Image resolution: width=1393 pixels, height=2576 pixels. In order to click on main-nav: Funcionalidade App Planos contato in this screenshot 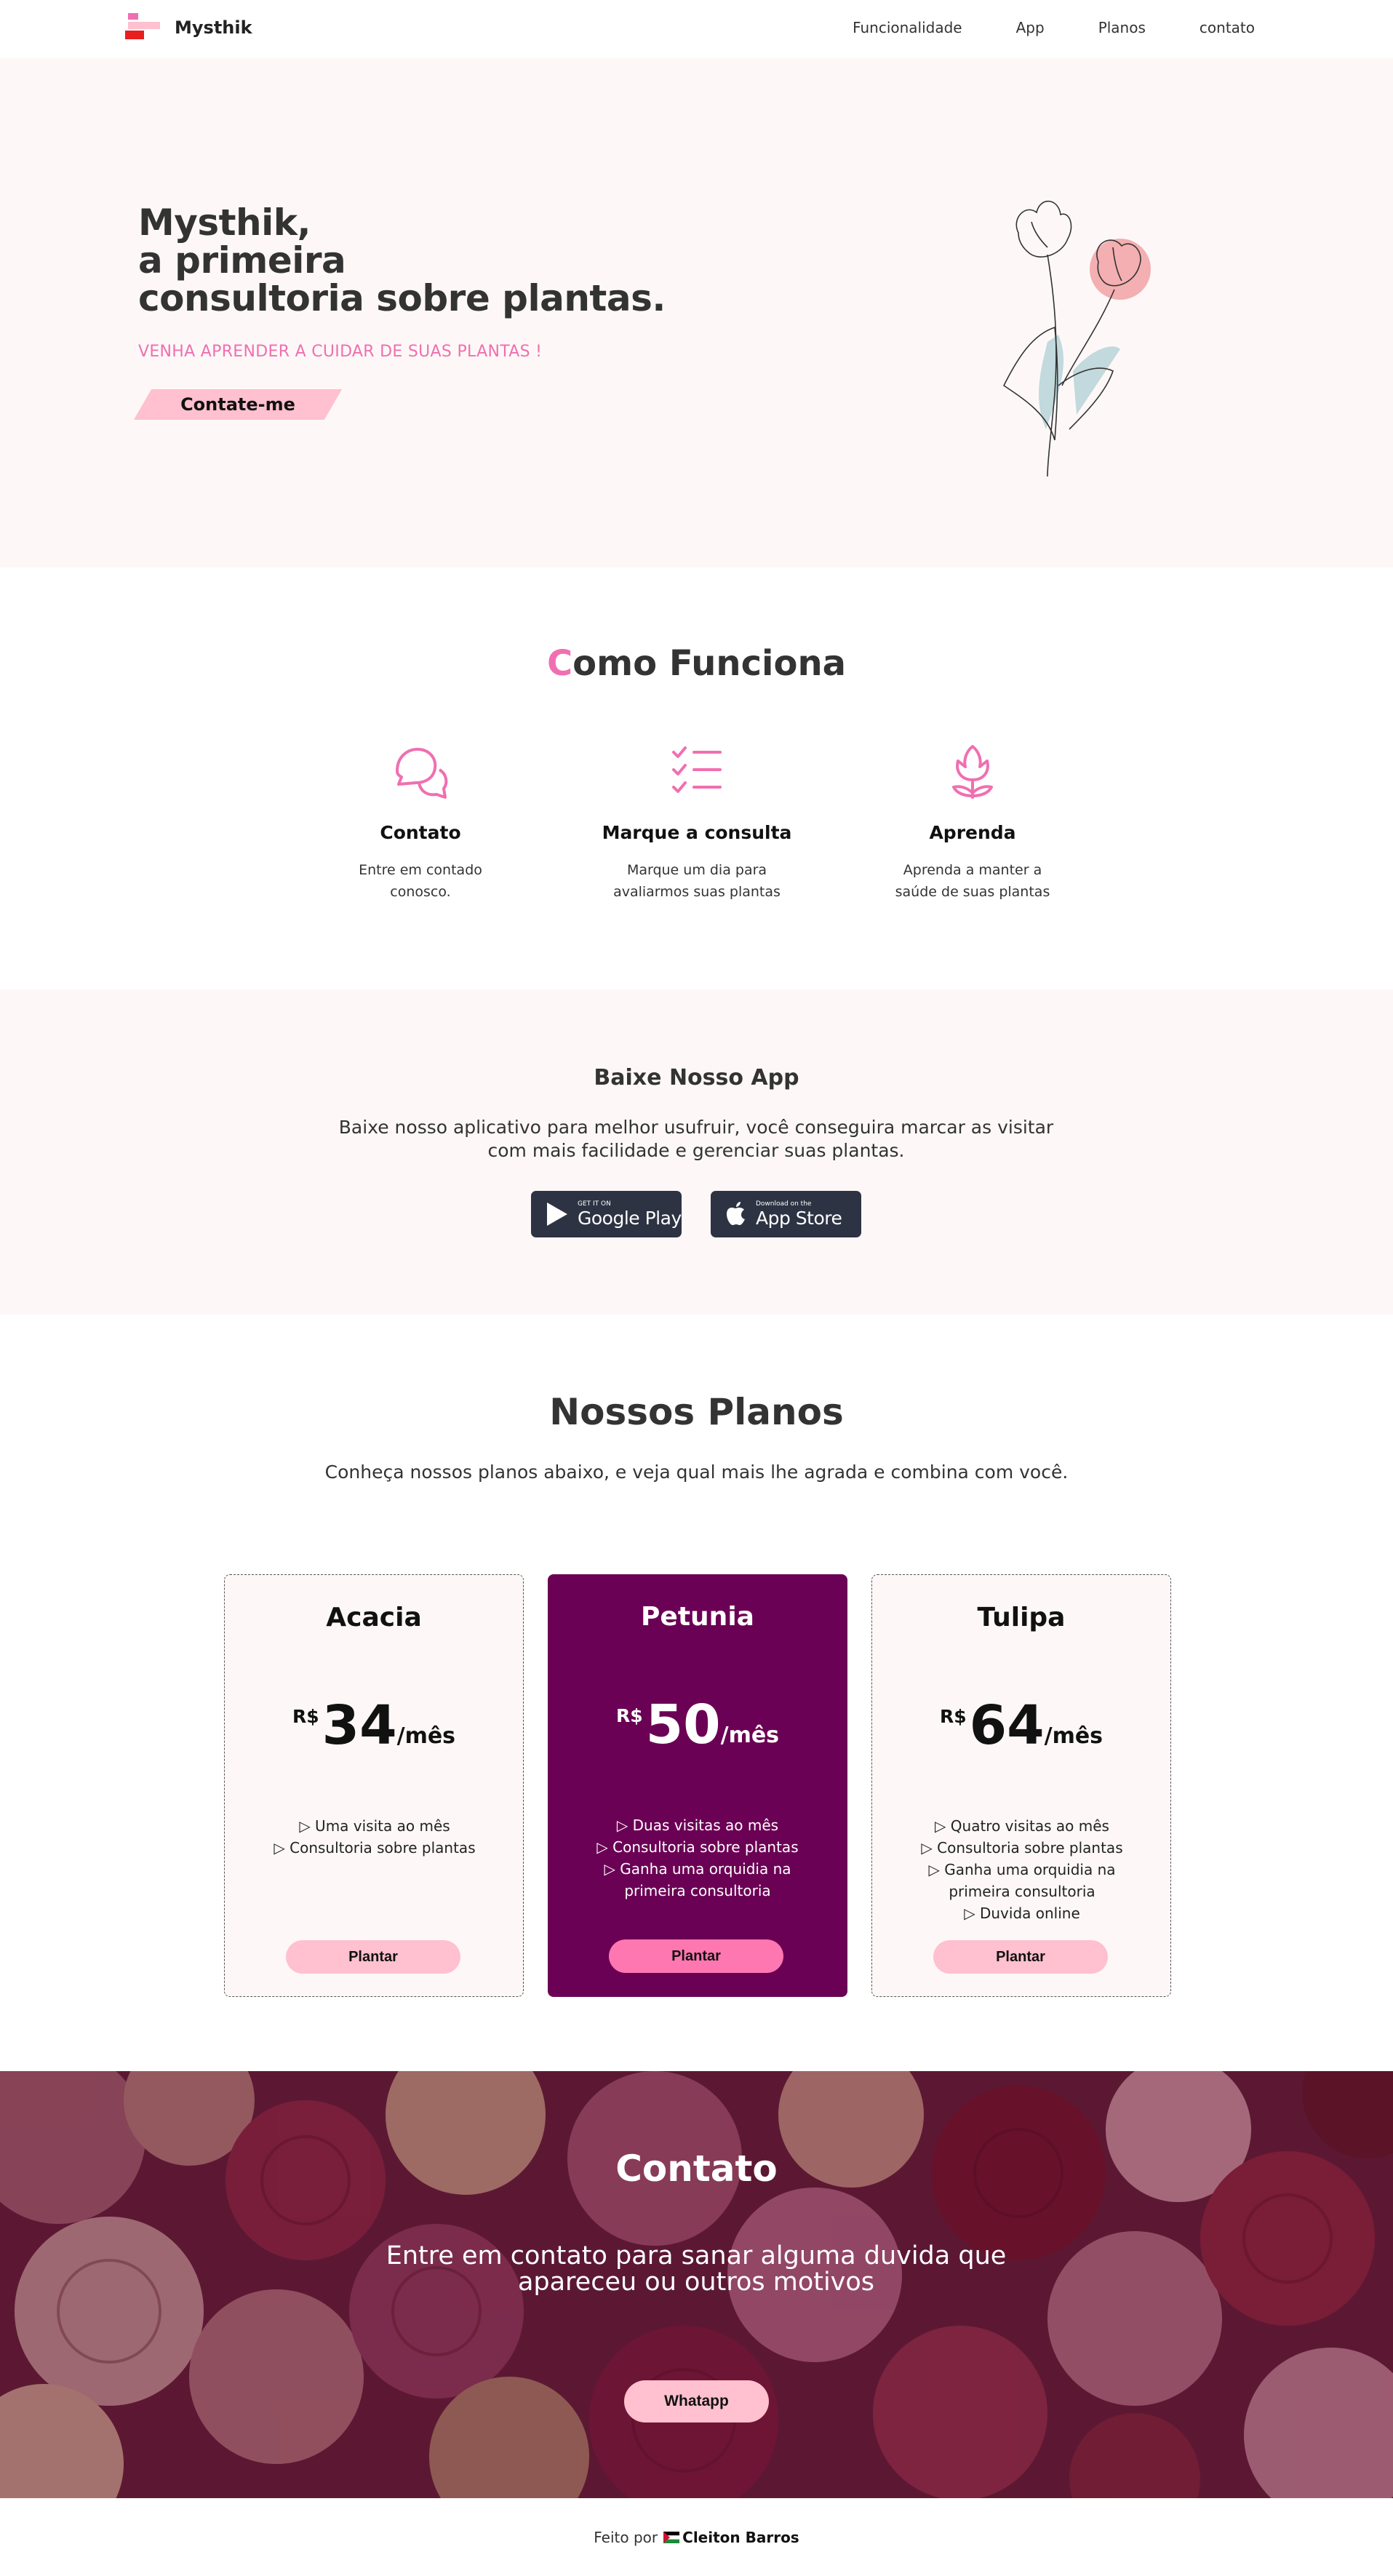, I will do `click(1027, 27)`.